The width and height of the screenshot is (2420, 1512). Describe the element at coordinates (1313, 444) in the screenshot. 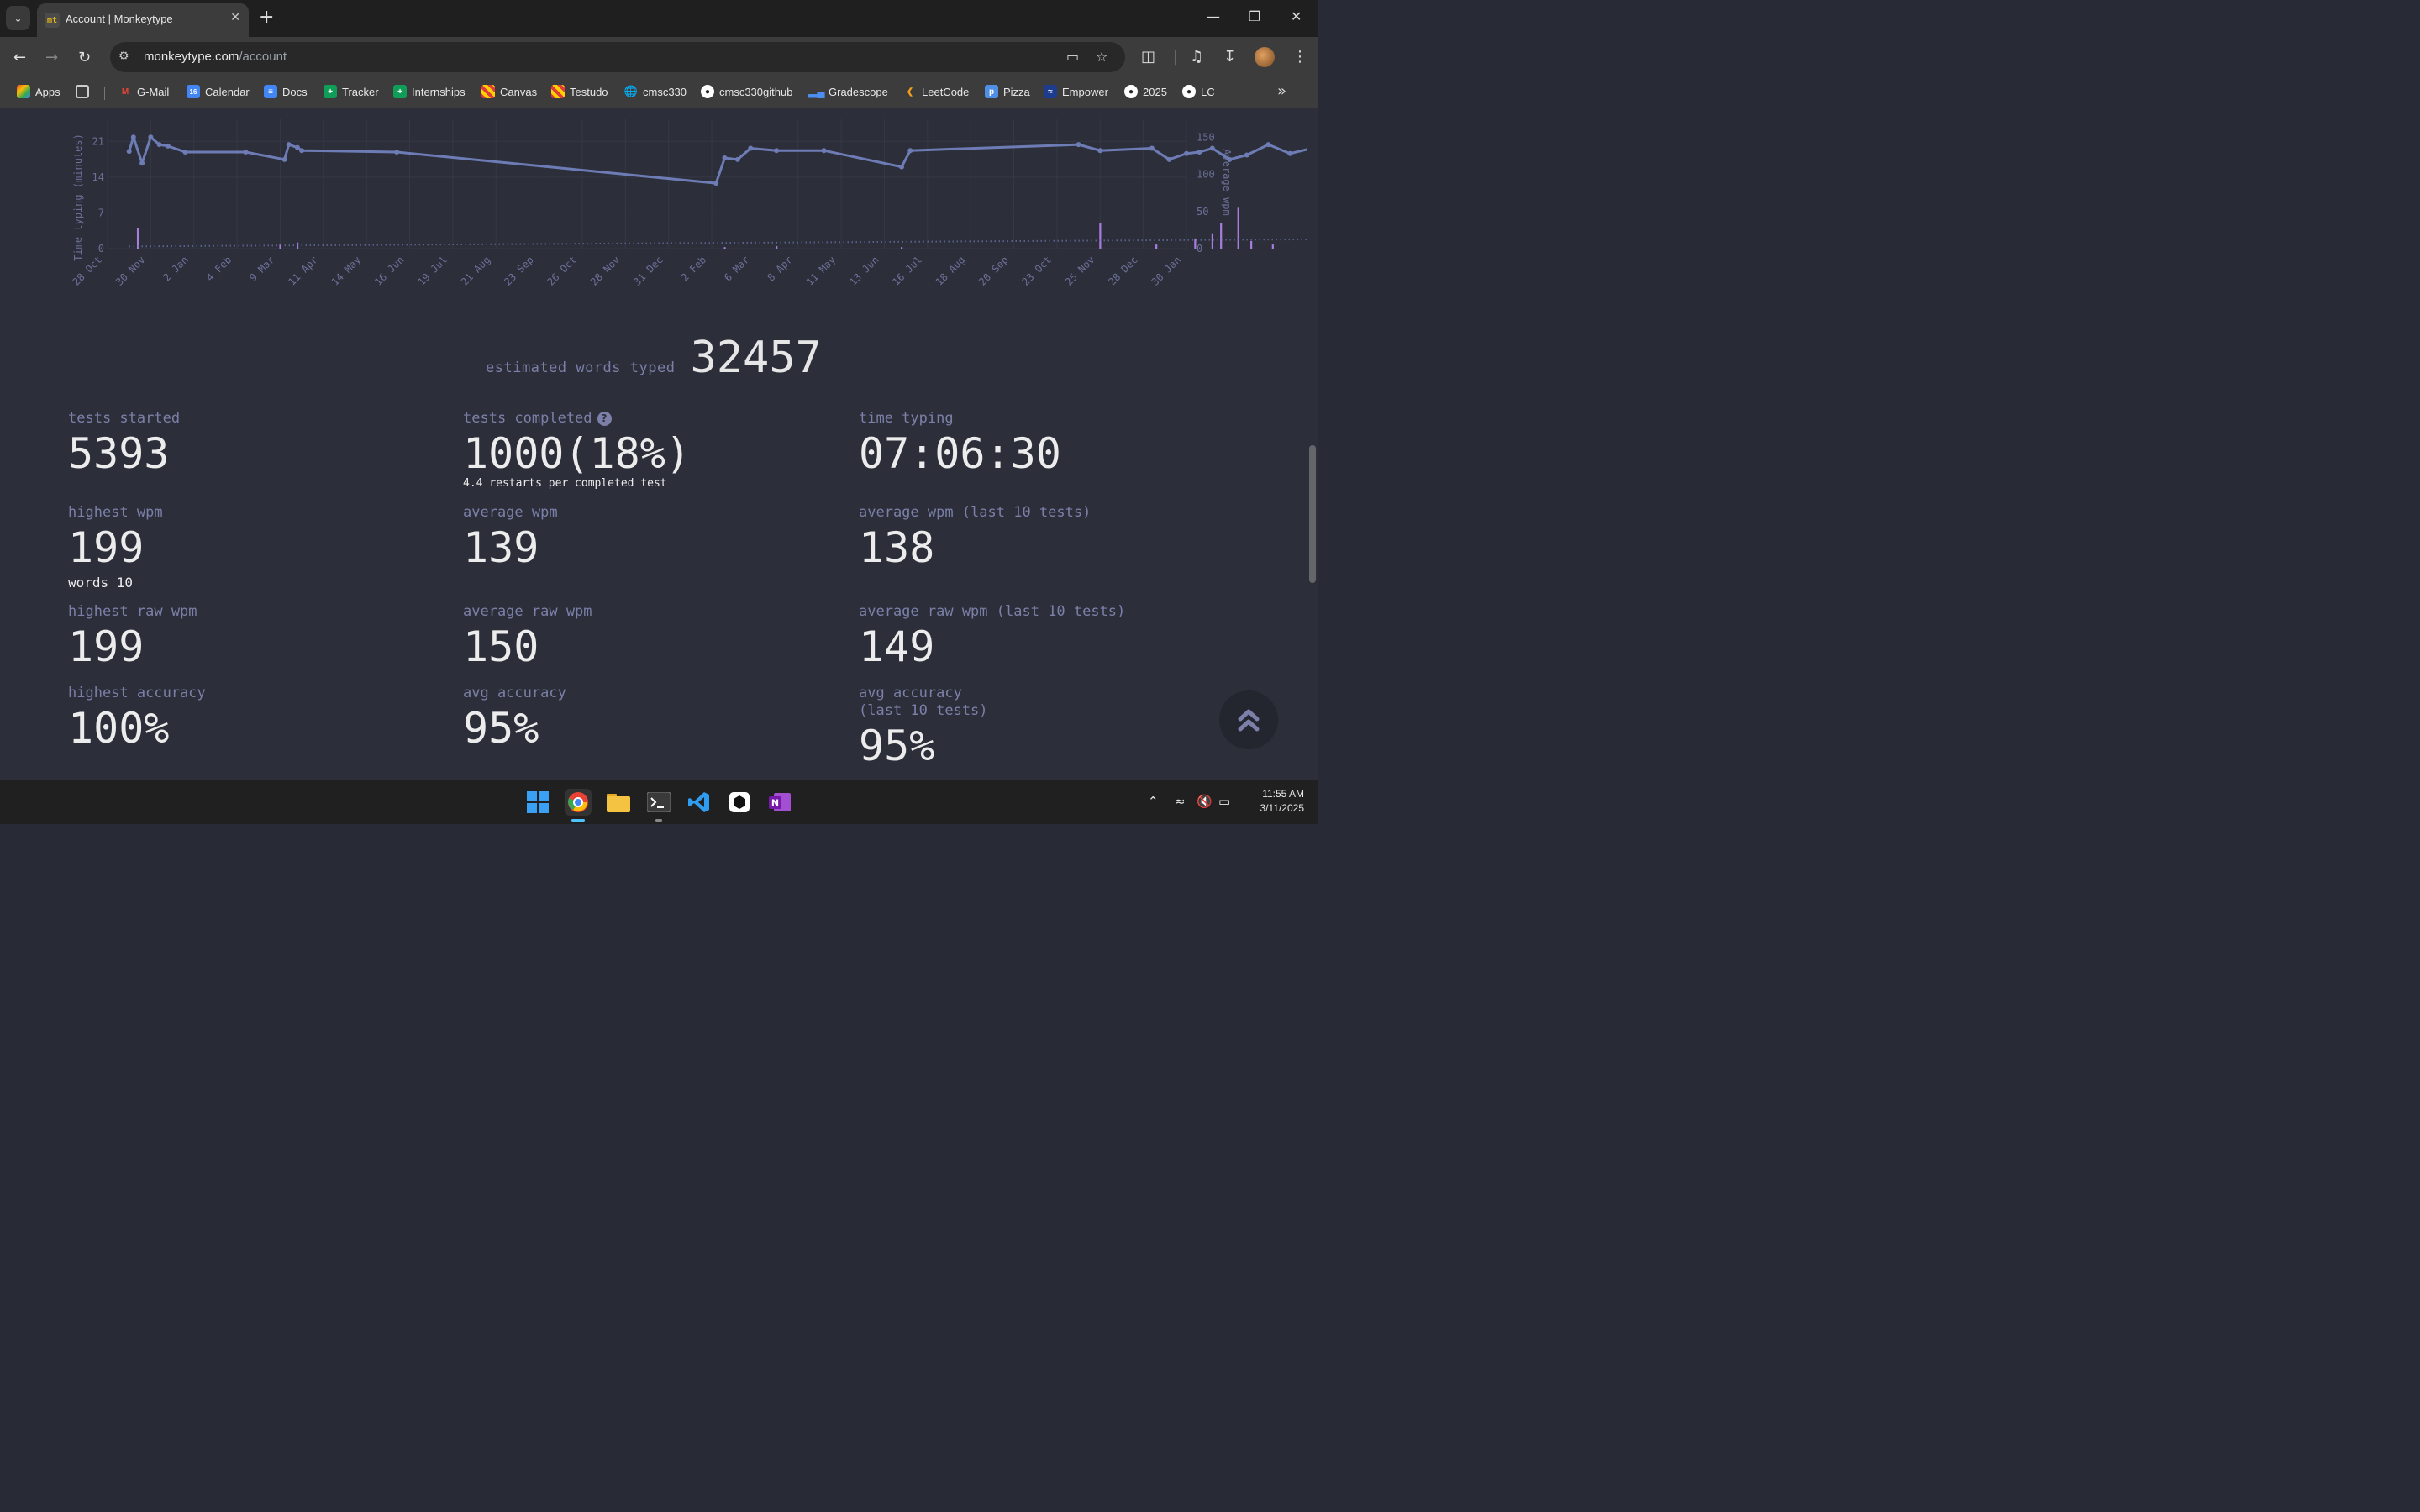

I see `page-scrollbar` at that location.